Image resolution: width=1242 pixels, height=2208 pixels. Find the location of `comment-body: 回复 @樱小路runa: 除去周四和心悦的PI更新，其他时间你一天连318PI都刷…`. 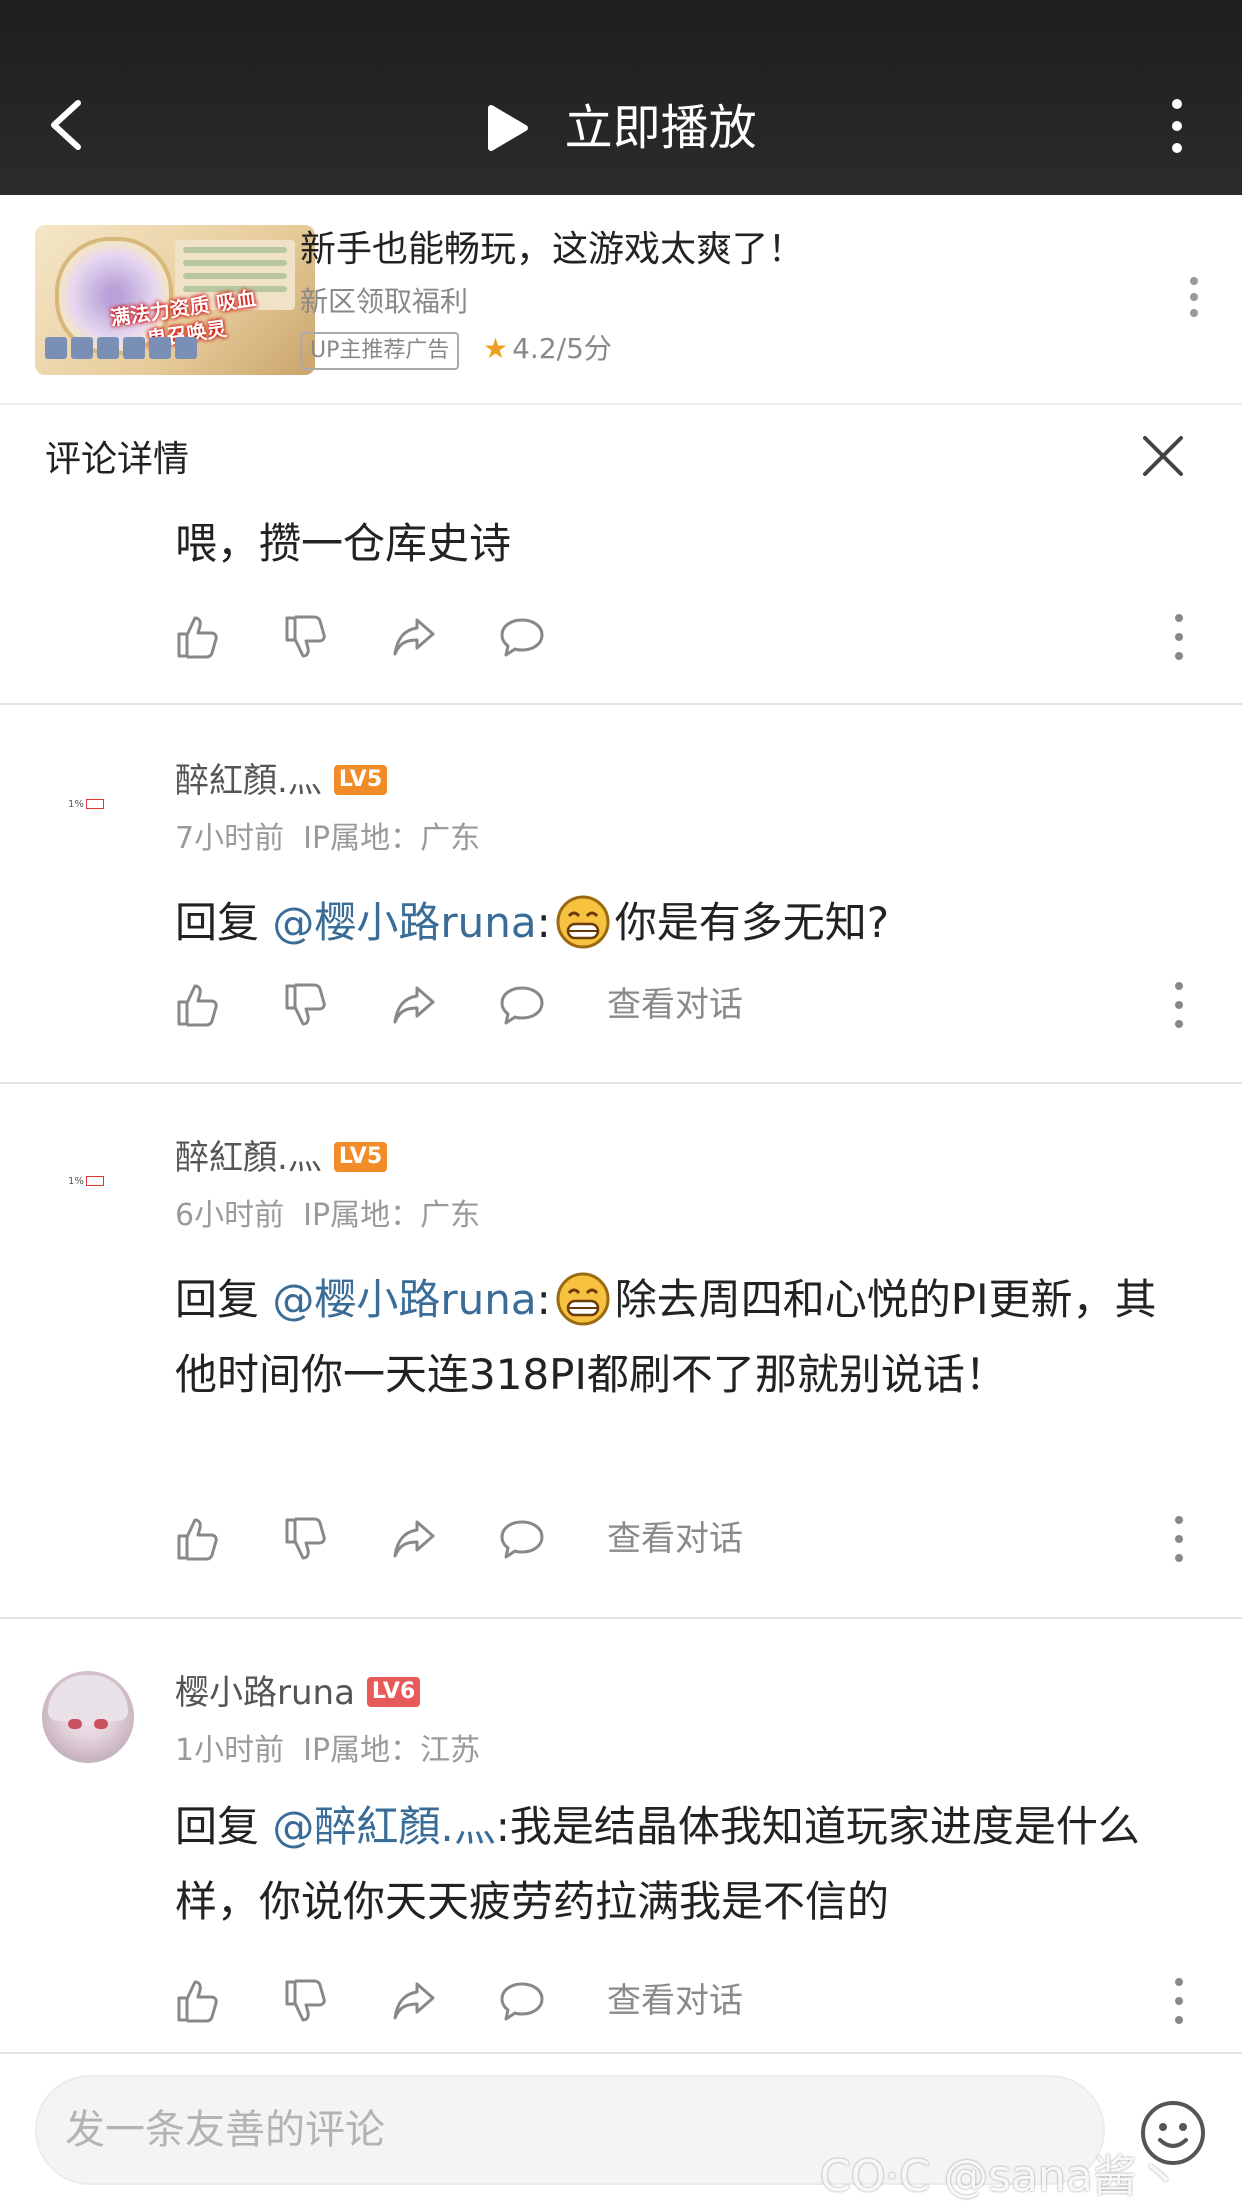

comment-body: 回复 @樱小路runa: 除去周四和心悦的PI更新，其他时间你一天连318PI都刷… is located at coordinates (680, 1337).